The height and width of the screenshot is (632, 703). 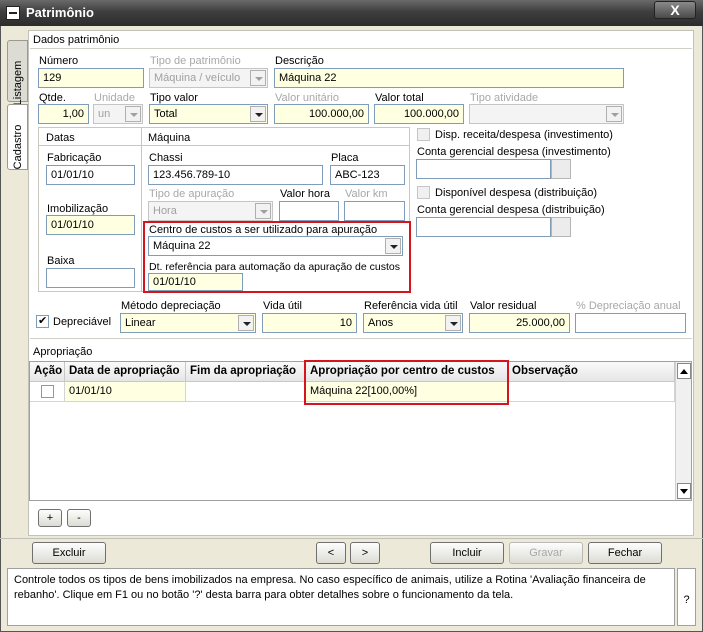 What do you see at coordinates (514, 152) in the screenshot?
I see `conta-invest-label: Conta gerencial despesa (investimento)` at bounding box center [514, 152].